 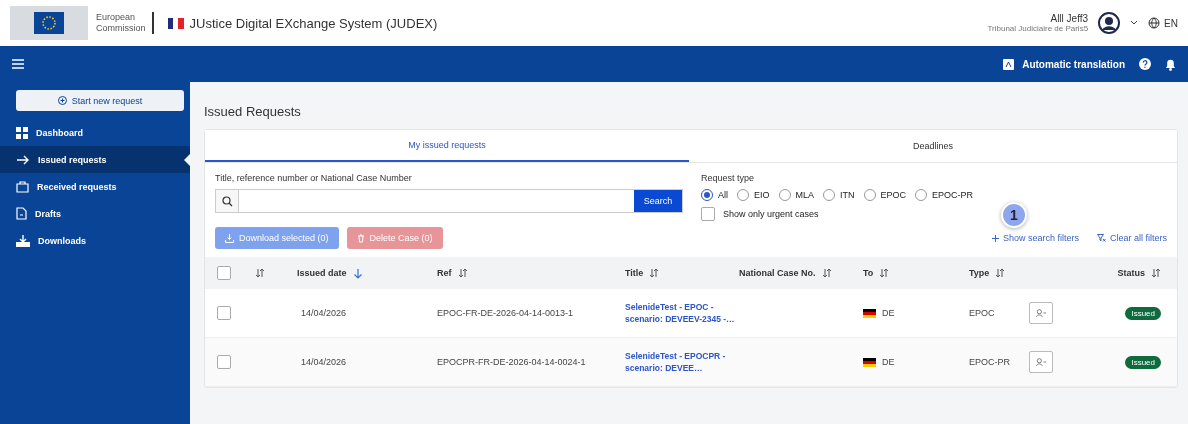 I want to click on download-icon, so click(x=229, y=238).